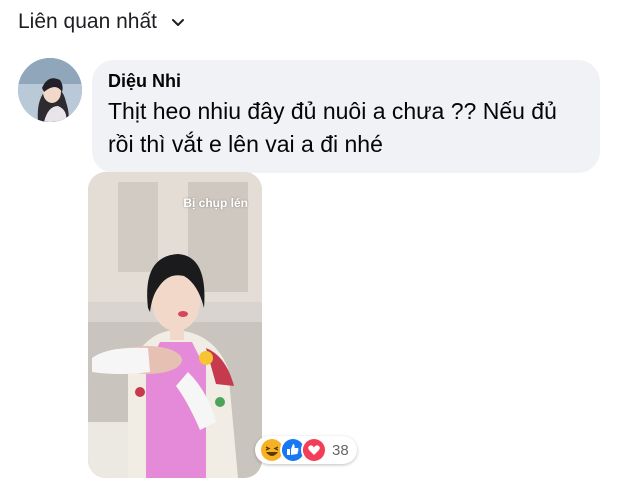 This screenshot has width=620, height=480. Describe the element at coordinates (314, 450) in the screenshot. I see `love-icon` at that location.